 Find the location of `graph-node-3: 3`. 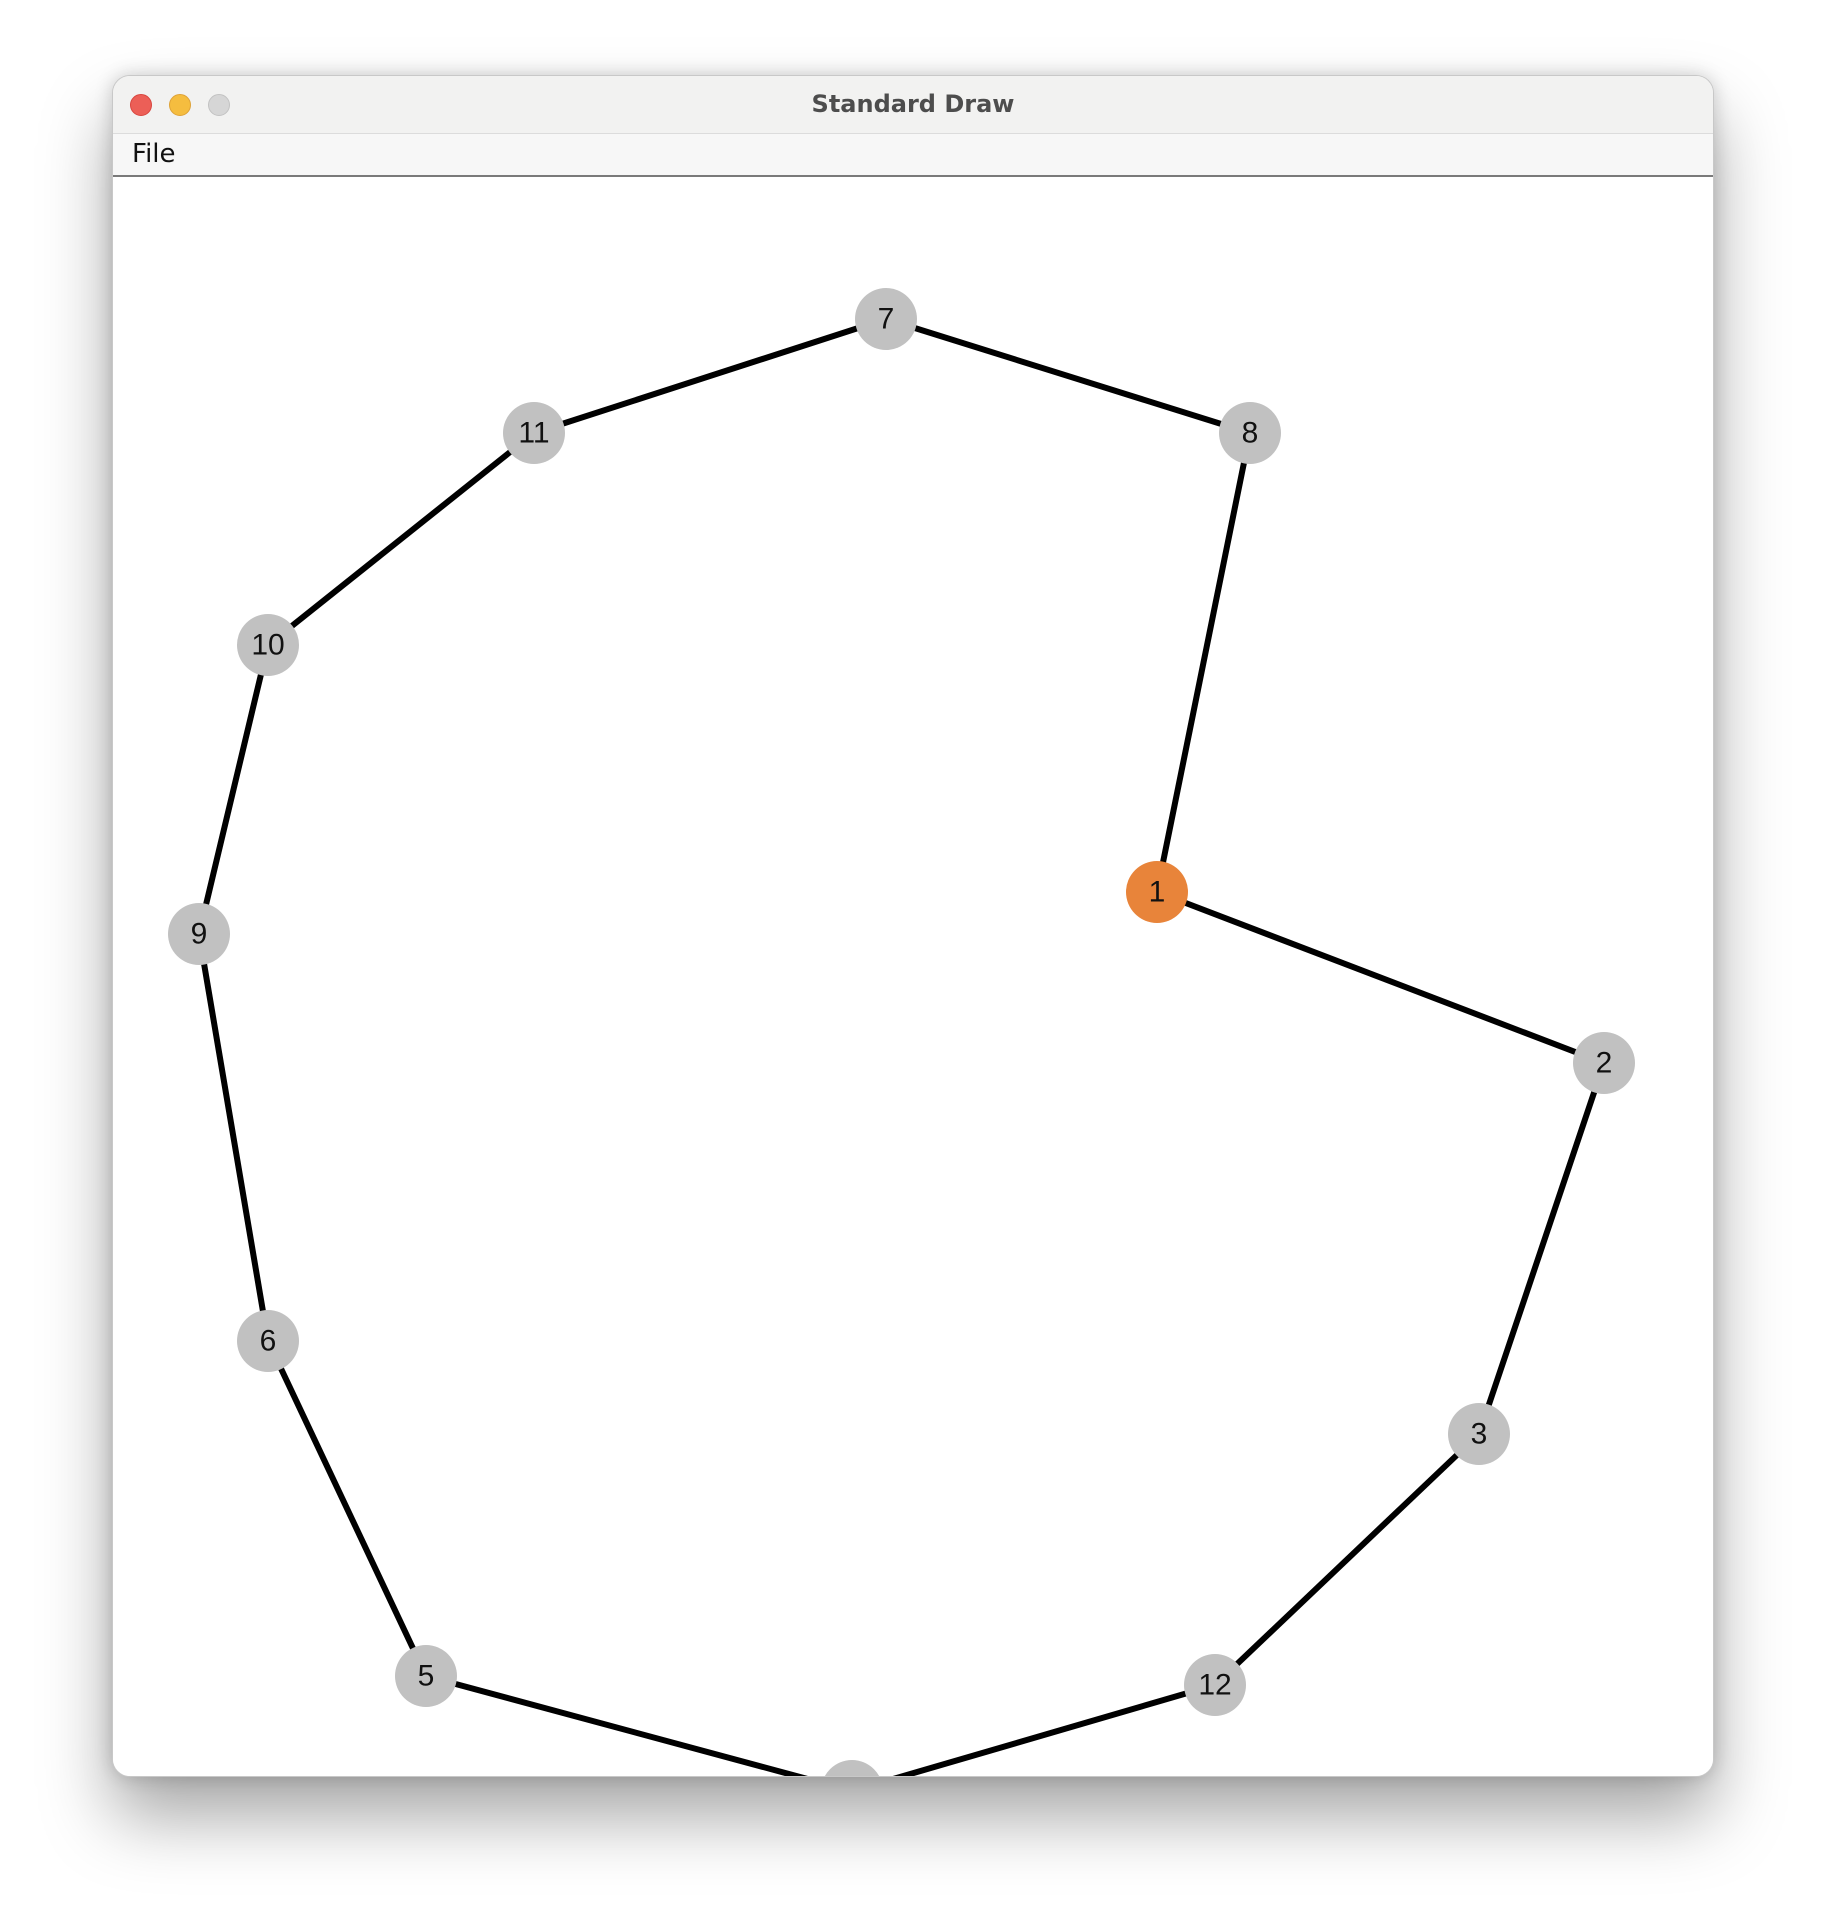

graph-node-3: 3 is located at coordinates (1479, 1434).